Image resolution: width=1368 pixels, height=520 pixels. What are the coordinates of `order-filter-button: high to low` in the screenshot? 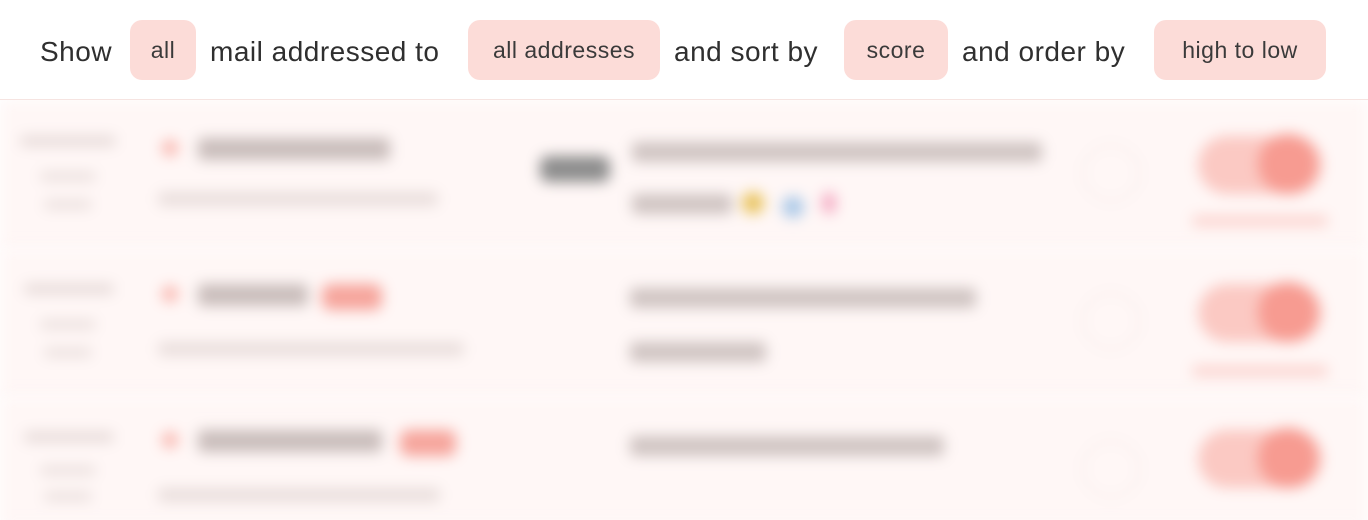 It's located at (1240, 50).